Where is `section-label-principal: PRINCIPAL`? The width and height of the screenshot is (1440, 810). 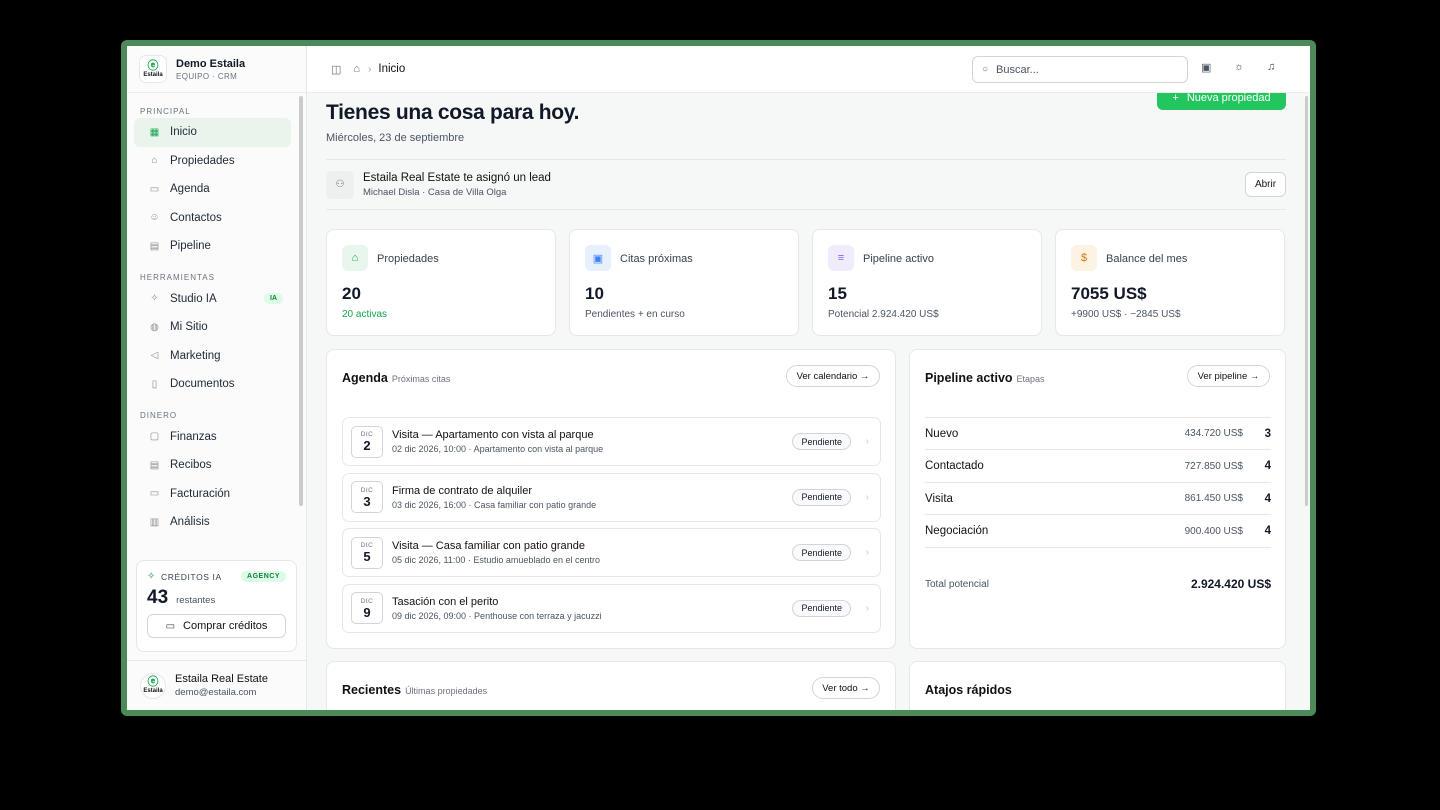
section-label-principal: PRINCIPAL is located at coordinates (165, 111).